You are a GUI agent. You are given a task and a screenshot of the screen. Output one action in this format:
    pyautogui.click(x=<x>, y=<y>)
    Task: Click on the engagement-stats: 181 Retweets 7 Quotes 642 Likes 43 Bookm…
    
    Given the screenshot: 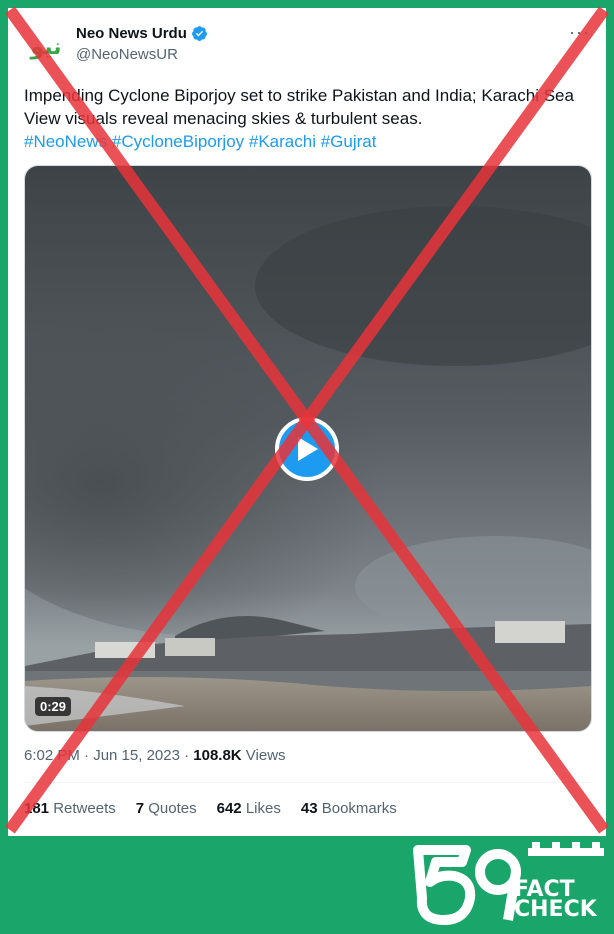 What is the action you would take?
    pyautogui.click(x=210, y=808)
    